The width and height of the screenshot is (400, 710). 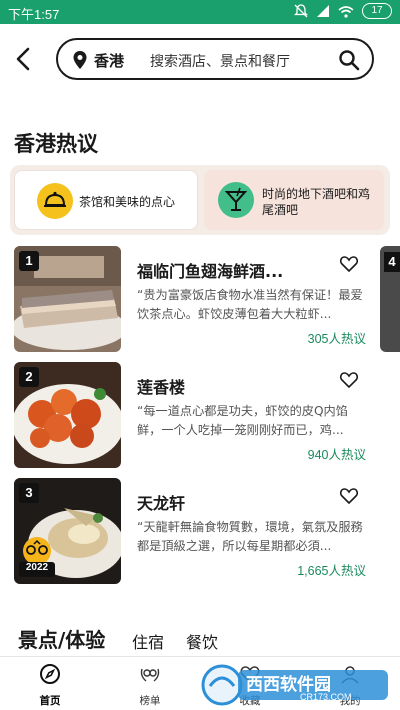 What do you see at coordinates (37, 567) in the screenshot?
I see `award-year: 2022` at bounding box center [37, 567].